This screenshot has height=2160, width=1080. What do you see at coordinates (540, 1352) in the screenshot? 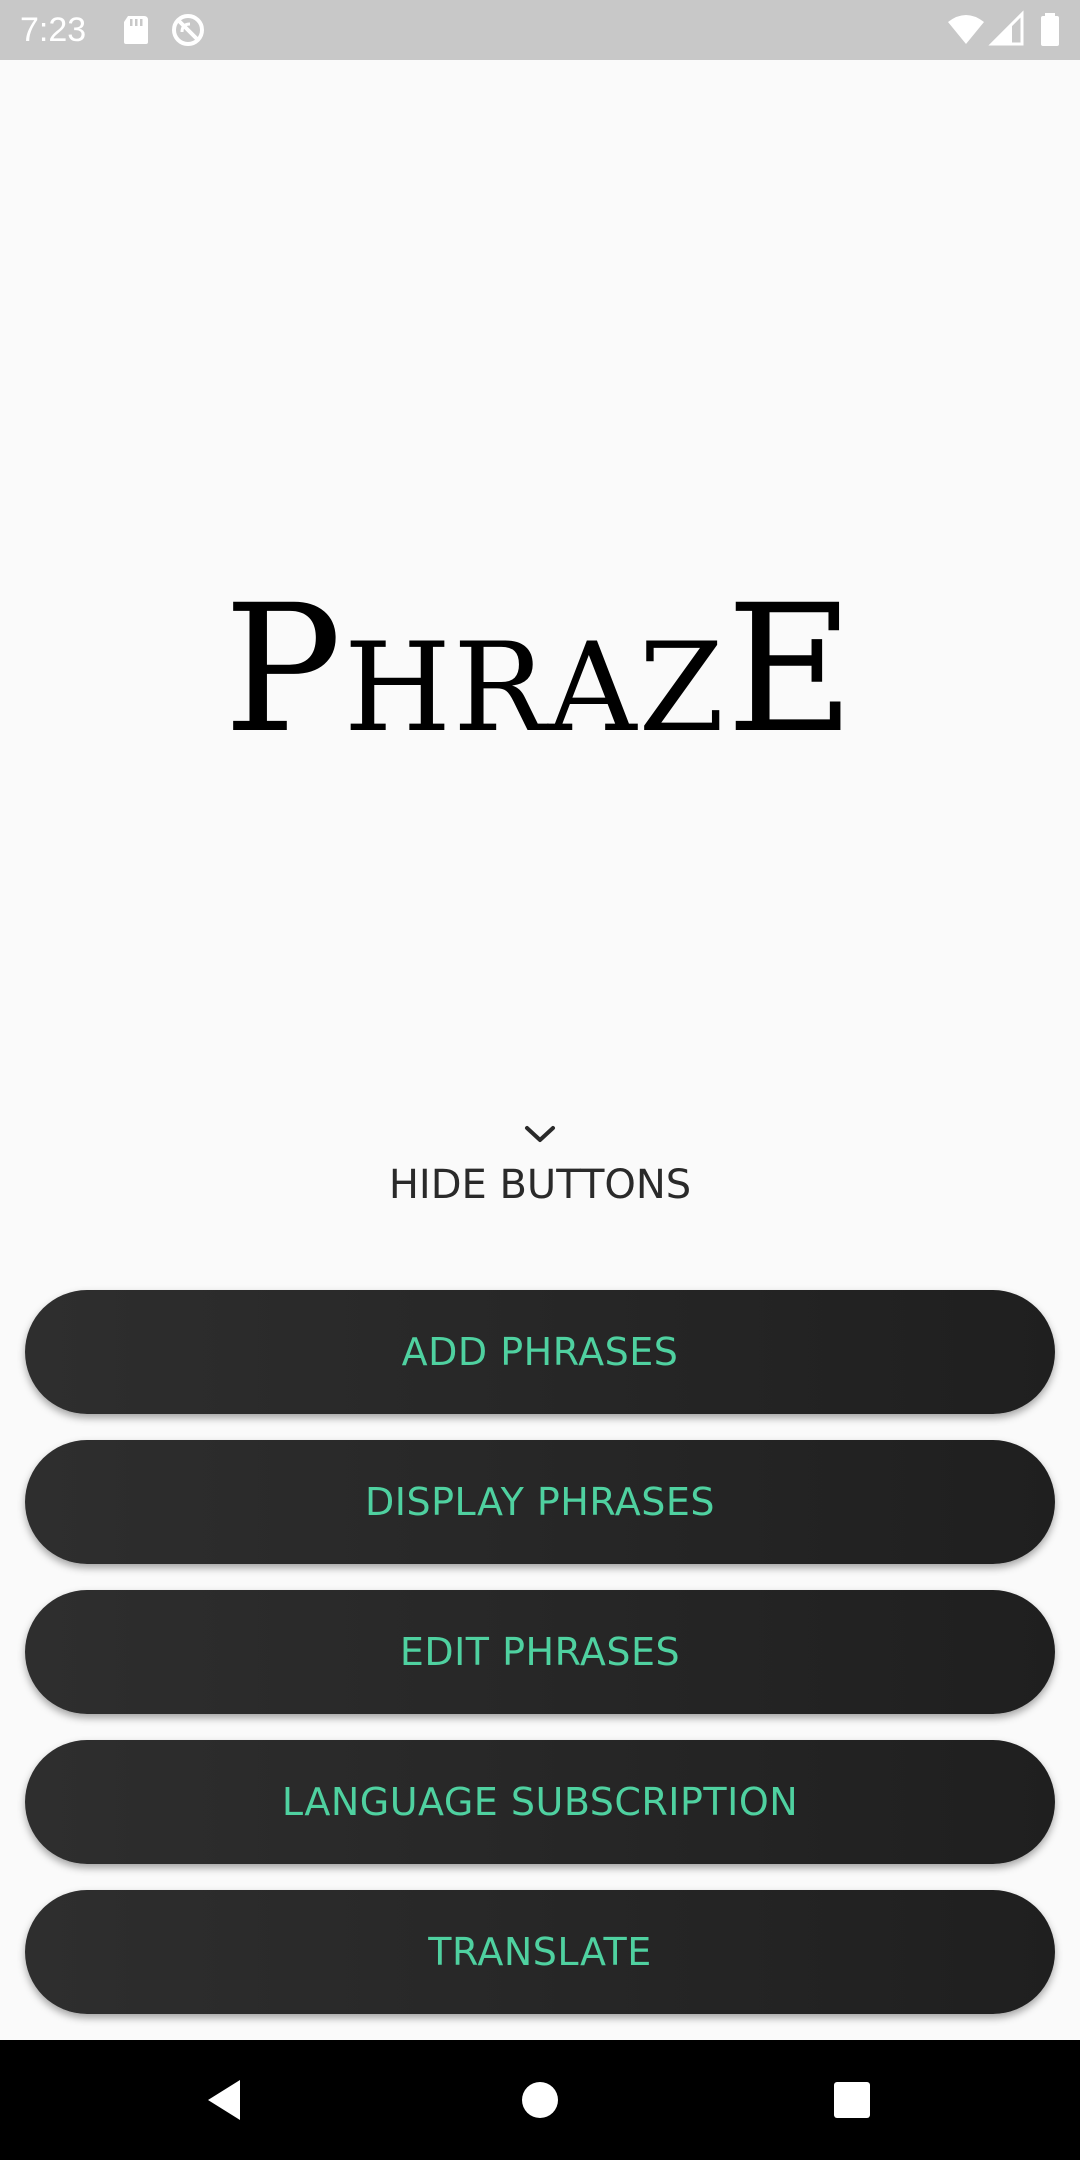
I see `add-phrases-button: ADD PHRASES` at bounding box center [540, 1352].